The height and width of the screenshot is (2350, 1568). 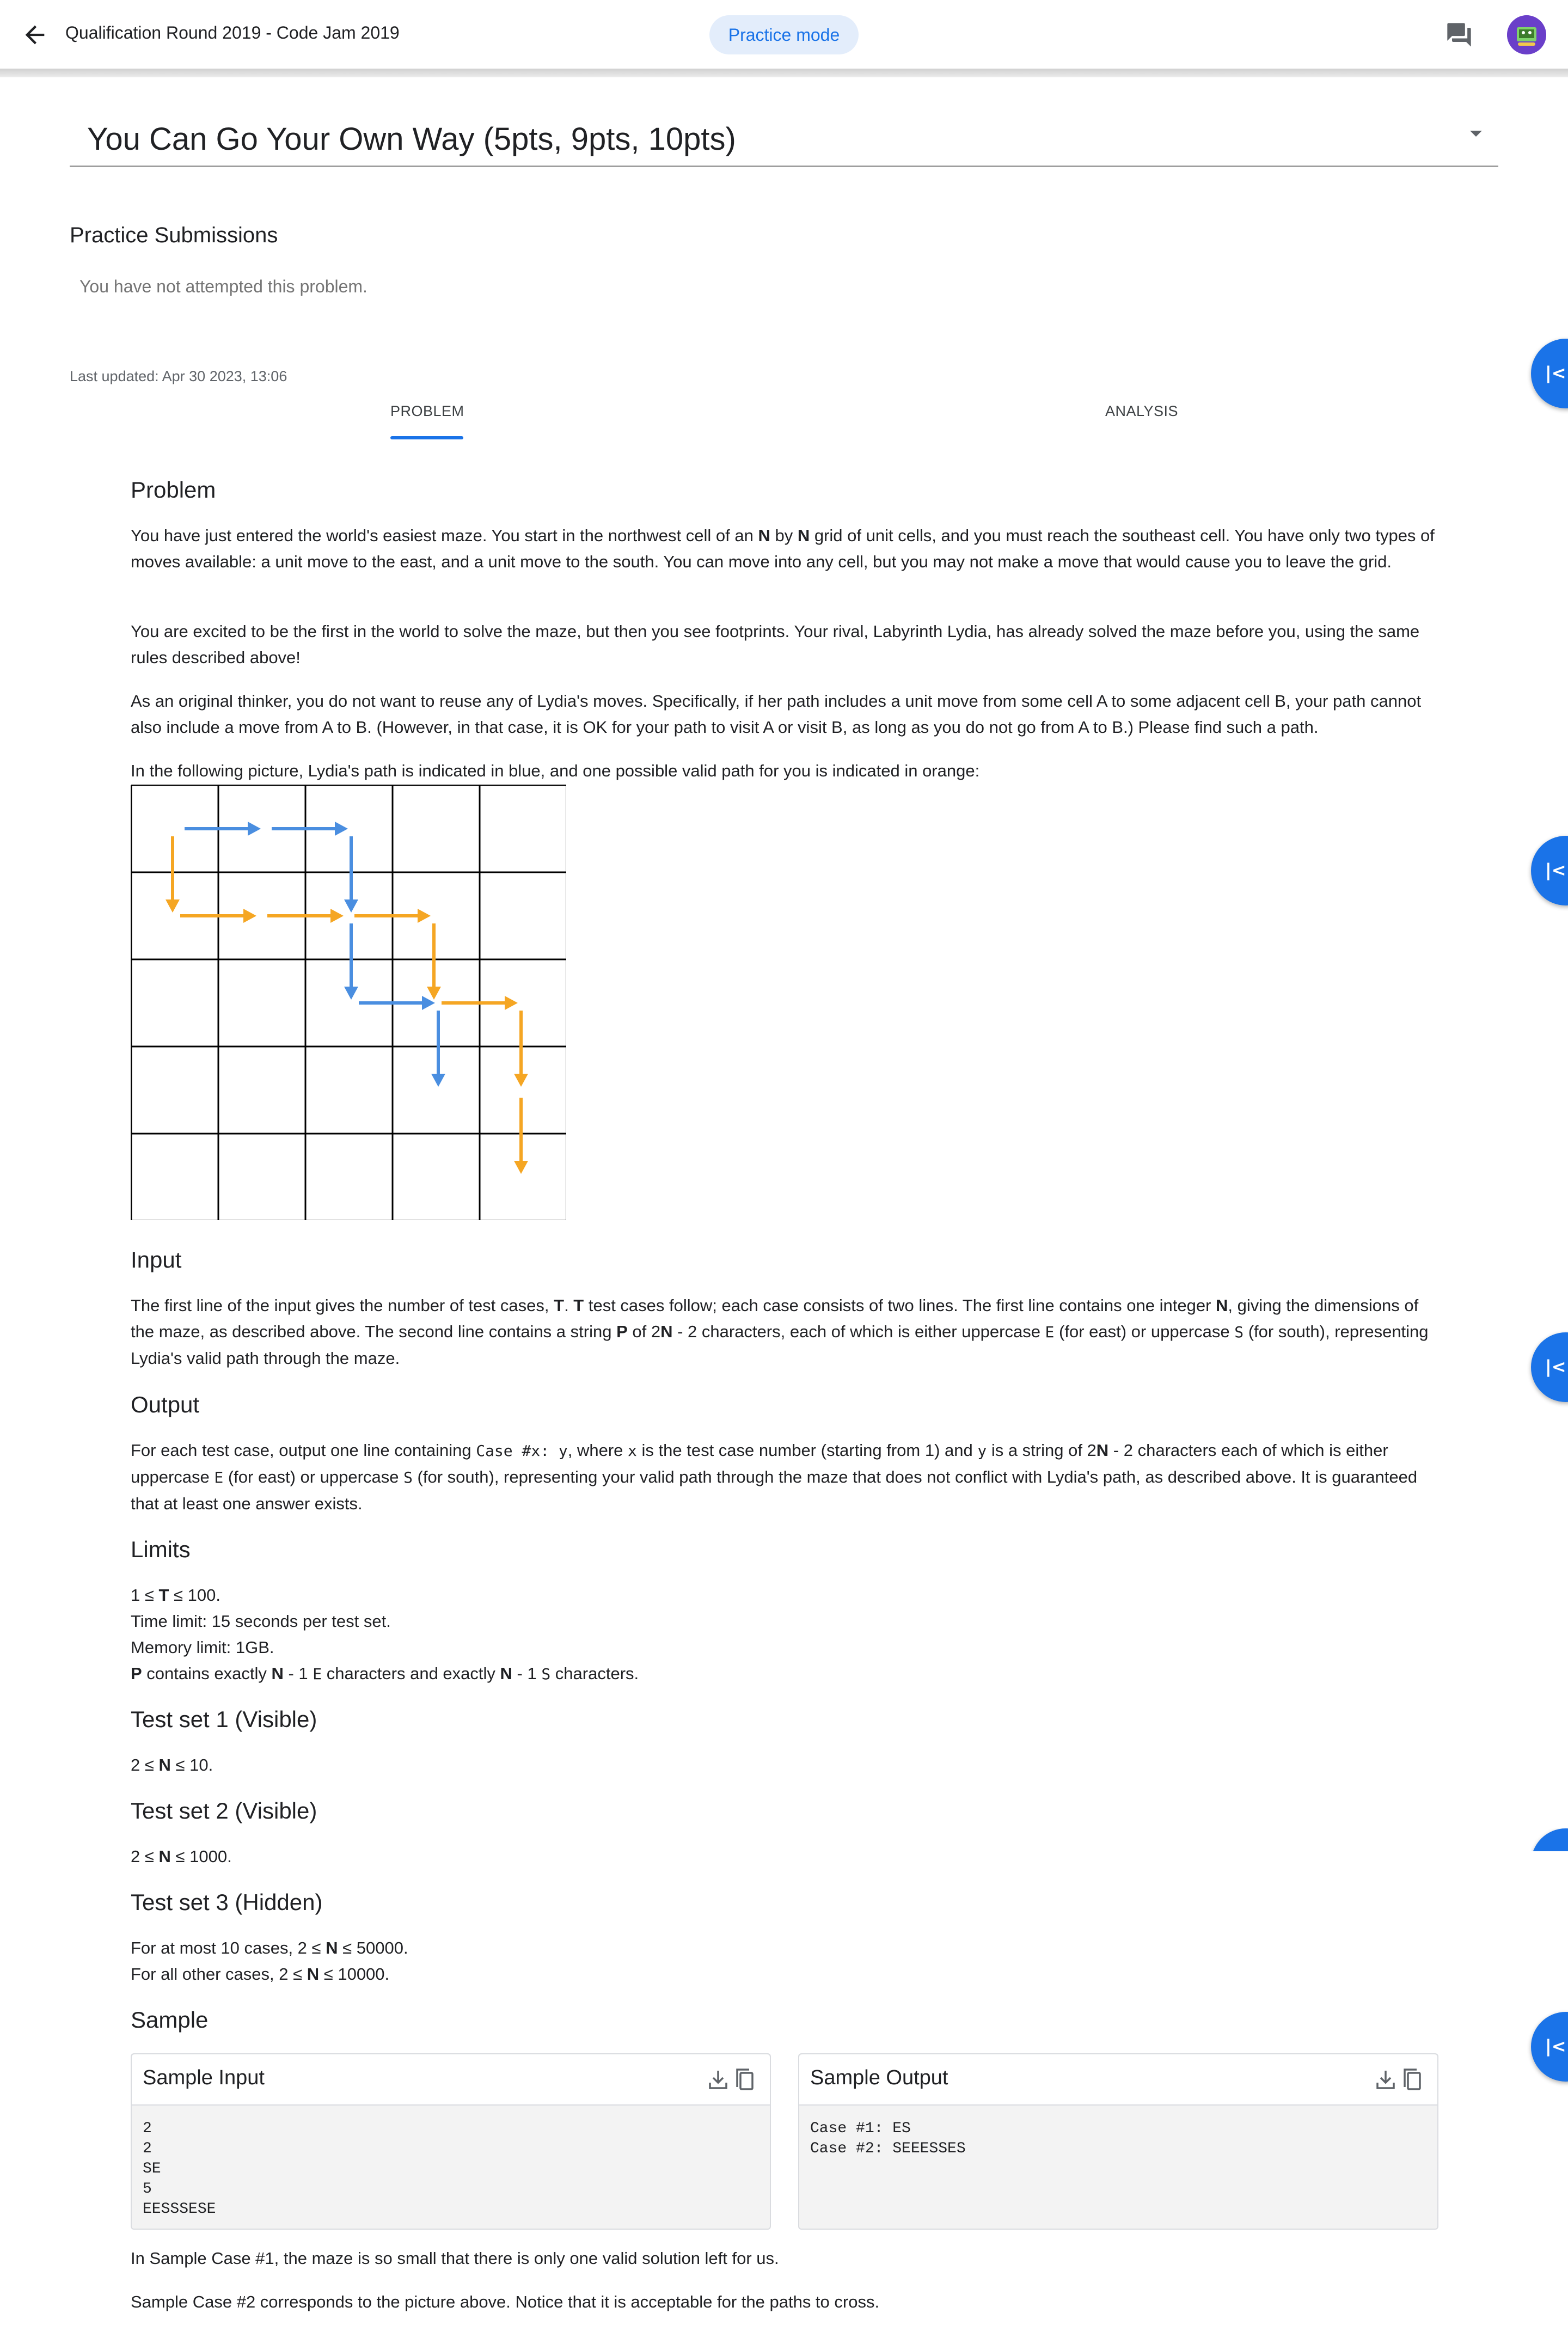 What do you see at coordinates (348, 1003) in the screenshot?
I see `maze-diagram` at bounding box center [348, 1003].